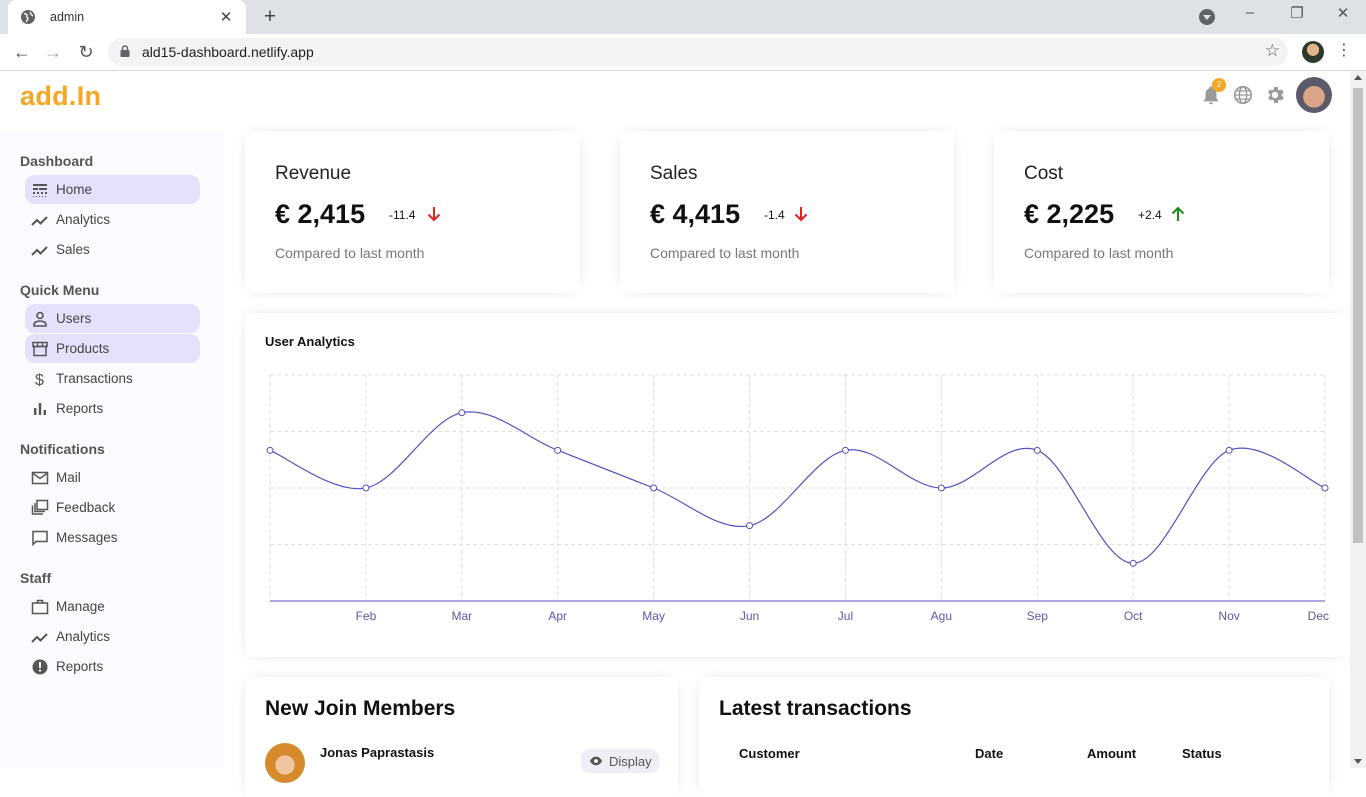 Image resolution: width=1366 pixels, height=797 pixels. What do you see at coordinates (774, 215) in the screenshot?
I see `kpi-rate: -1.4` at bounding box center [774, 215].